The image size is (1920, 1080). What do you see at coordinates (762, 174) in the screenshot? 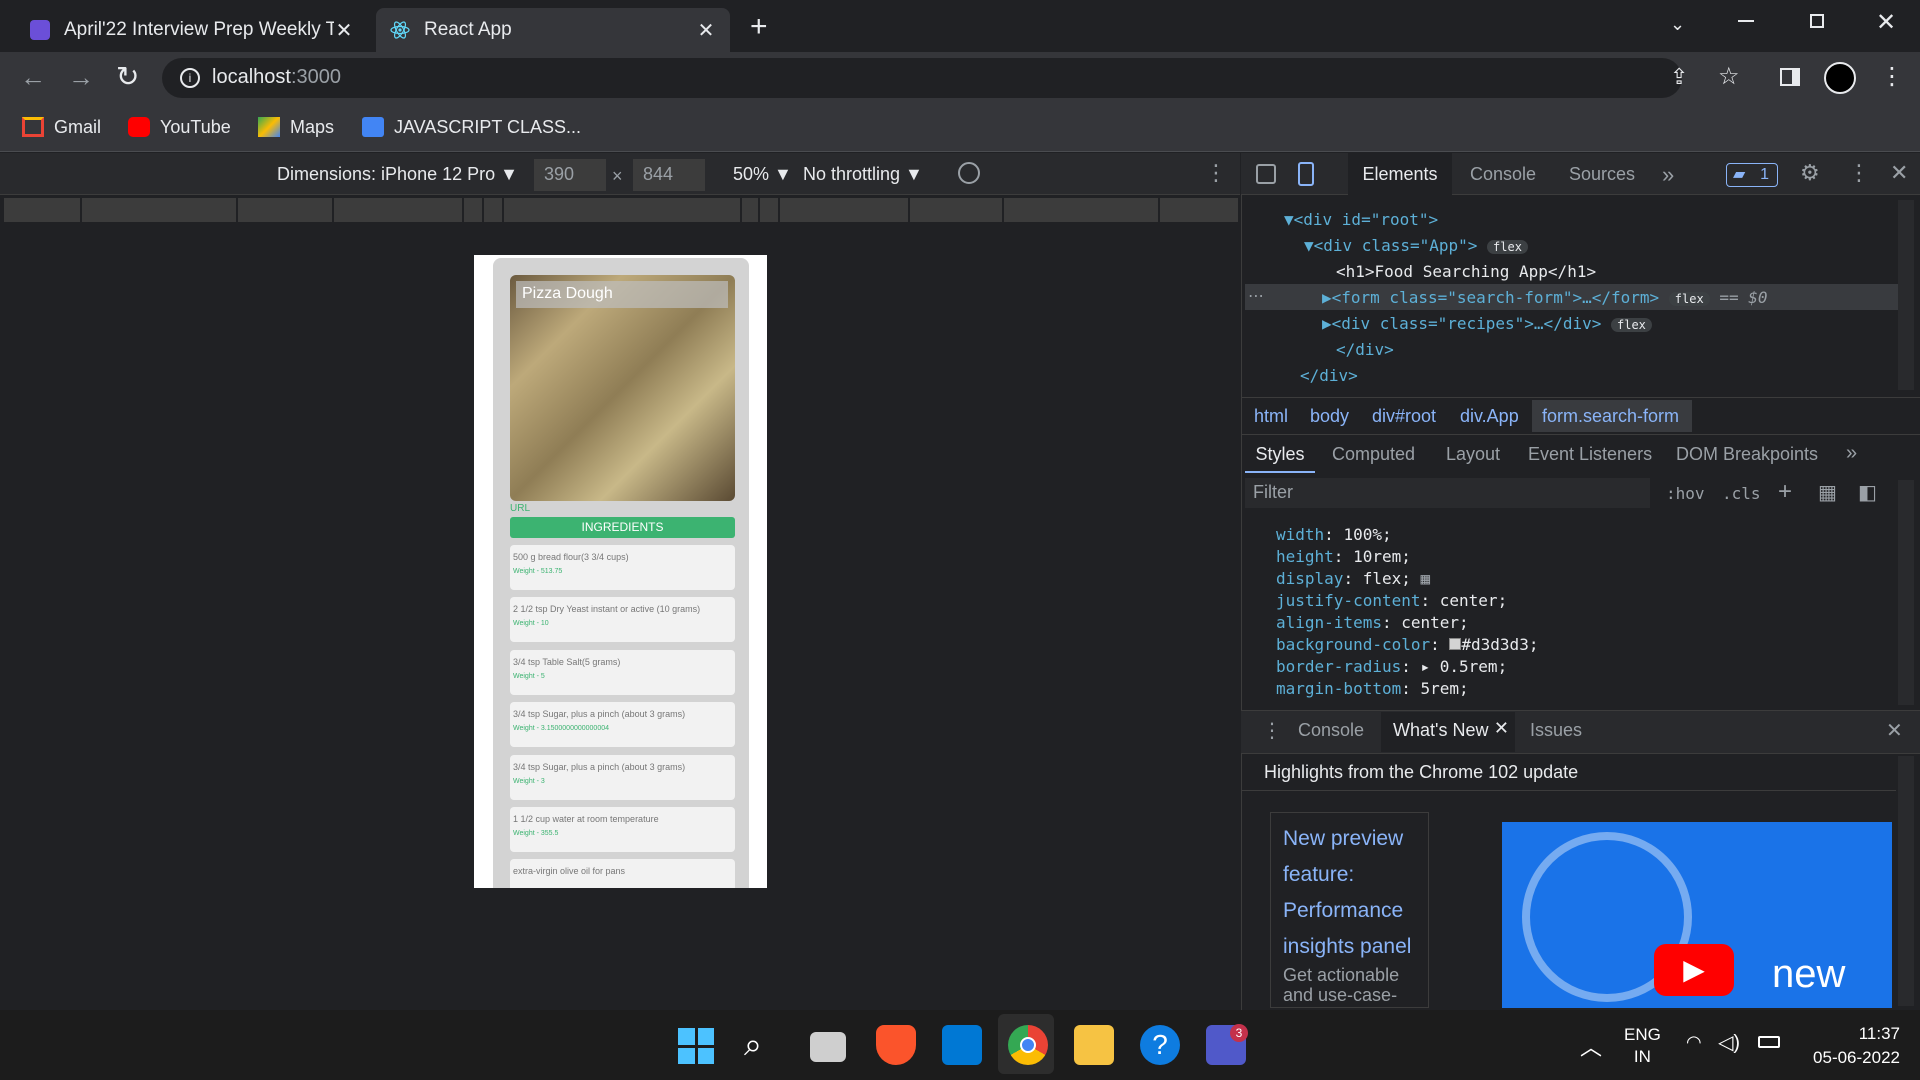
I see `zoom-dropdown: 50% ▼` at bounding box center [762, 174].